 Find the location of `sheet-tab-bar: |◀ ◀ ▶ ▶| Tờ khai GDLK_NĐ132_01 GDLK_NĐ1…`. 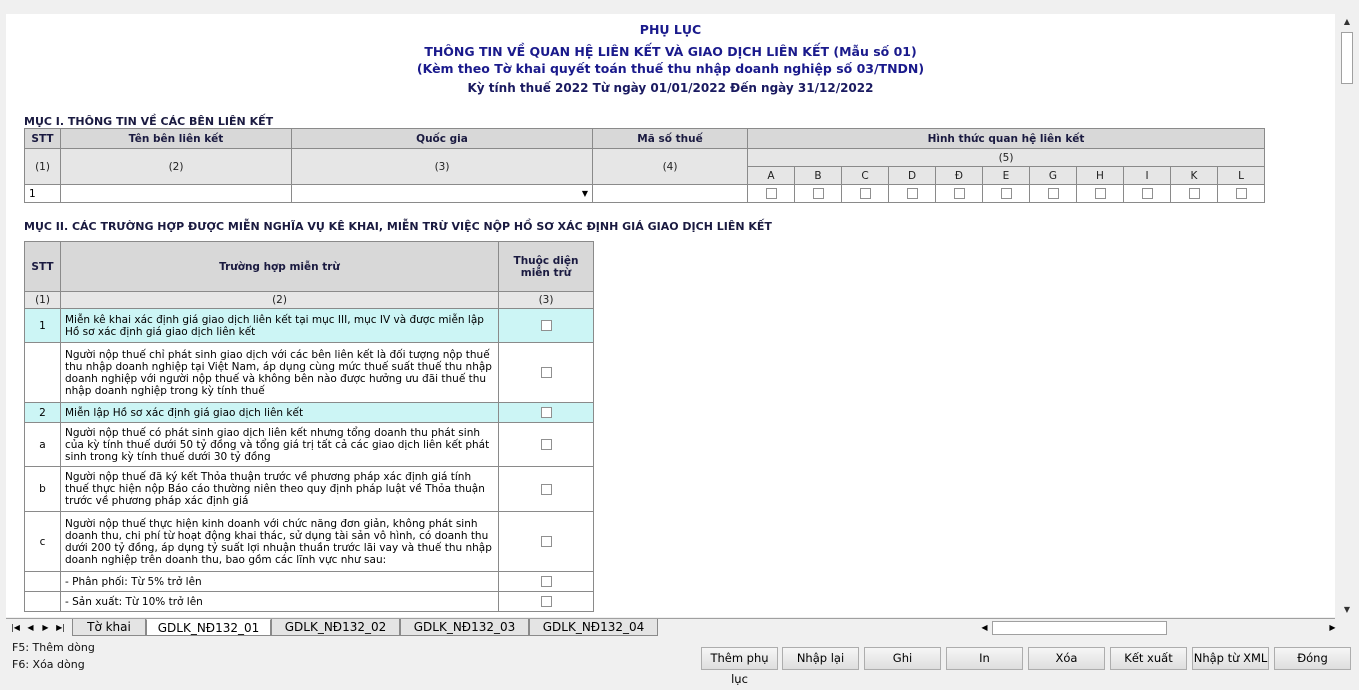

sheet-tab-bar: |◀ ◀ ▶ ▶| Tờ khai GDLK_NĐ132_01 GDLK_NĐ1… is located at coordinates (671, 627).